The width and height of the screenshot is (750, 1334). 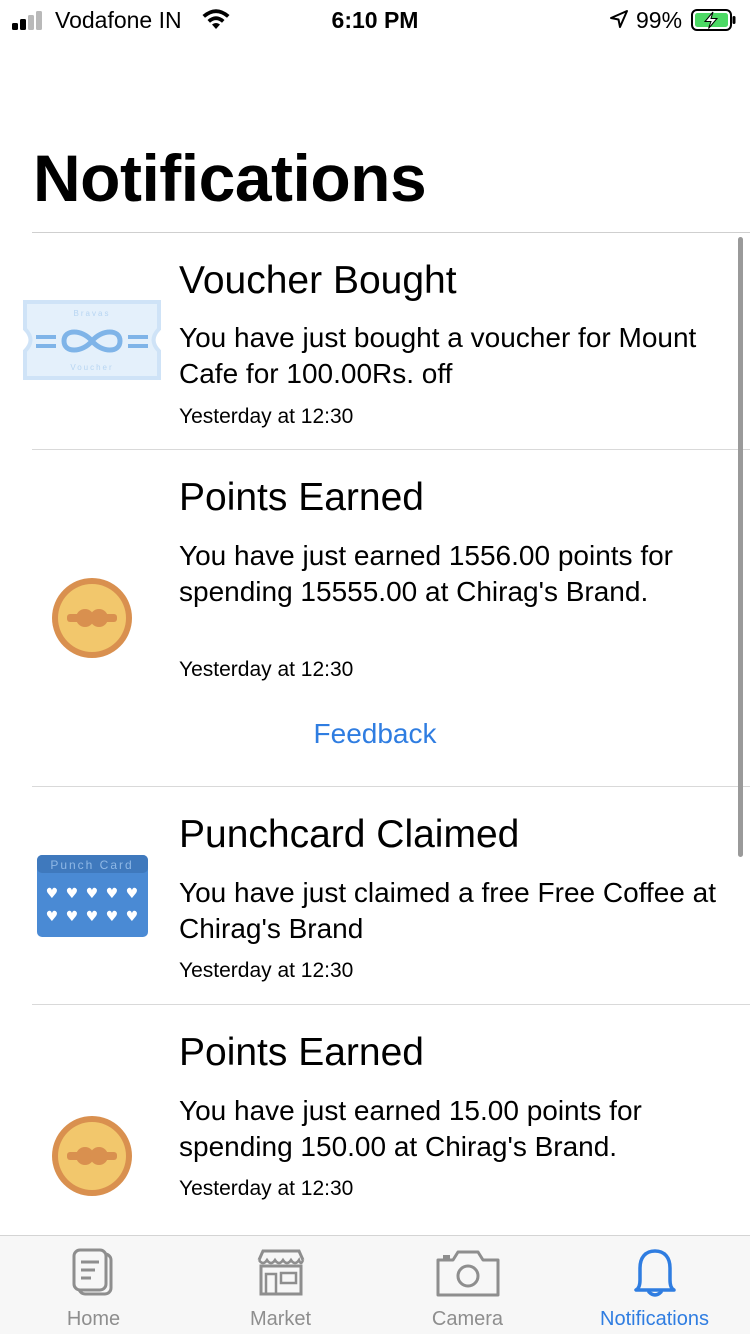 I want to click on tab-notifications: Notifications, so click(x=654, y=1285).